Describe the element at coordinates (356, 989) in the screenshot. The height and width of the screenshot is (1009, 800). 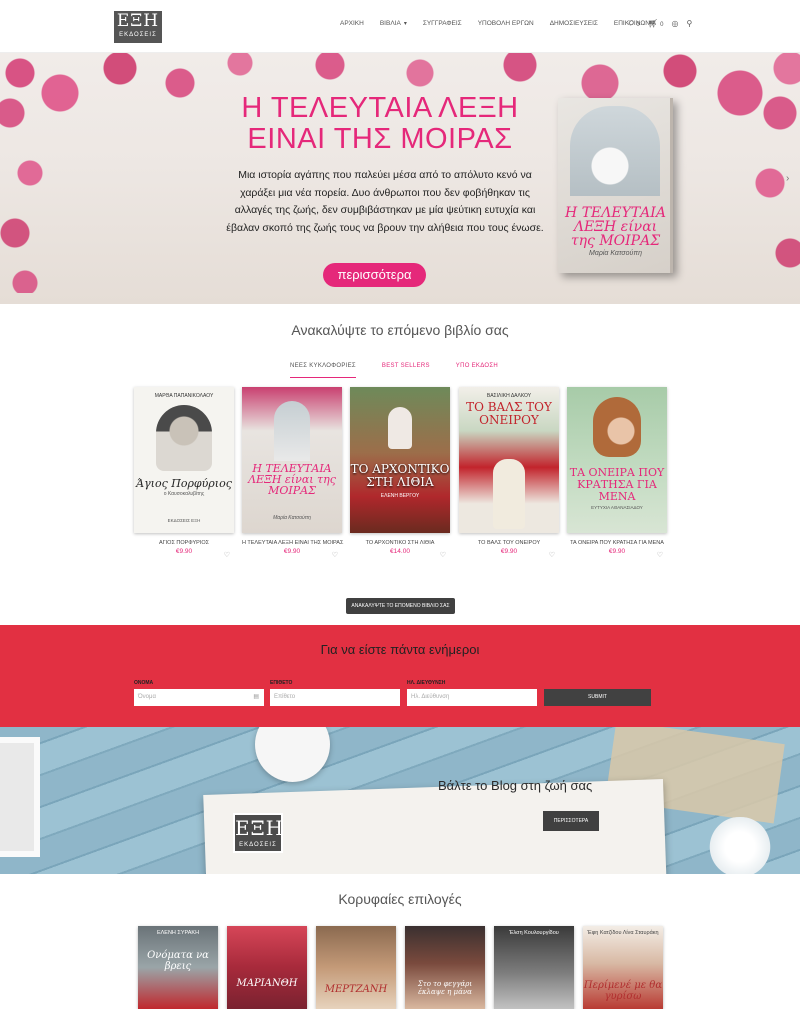
I see `pick-title: ΜΕΡΤΖΑΝΗ` at that location.